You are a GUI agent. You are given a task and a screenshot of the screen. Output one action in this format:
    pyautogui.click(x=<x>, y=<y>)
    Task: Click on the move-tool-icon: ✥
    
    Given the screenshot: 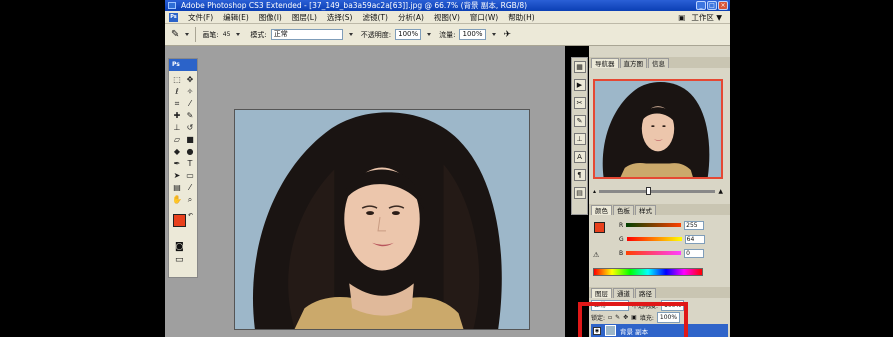 What is the action you would take?
    pyautogui.click(x=190, y=79)
    